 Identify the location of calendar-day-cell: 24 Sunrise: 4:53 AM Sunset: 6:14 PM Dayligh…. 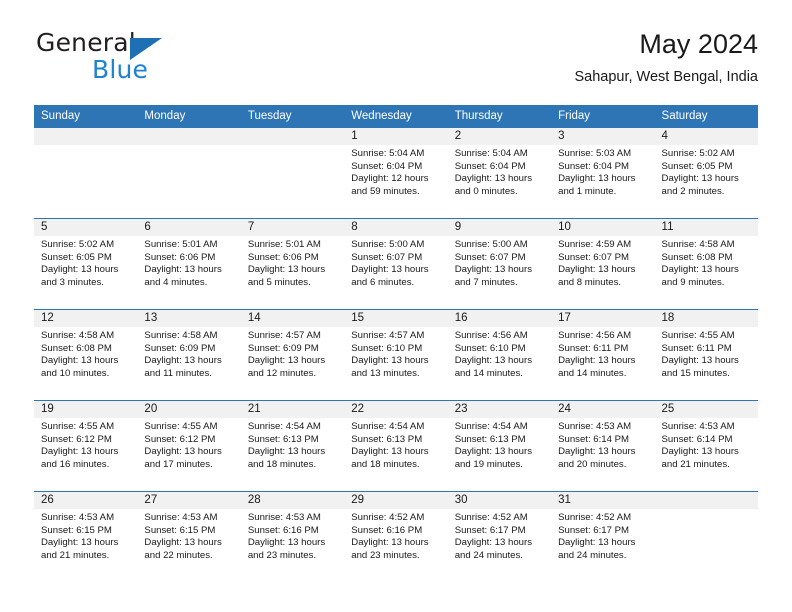
(603, 446).